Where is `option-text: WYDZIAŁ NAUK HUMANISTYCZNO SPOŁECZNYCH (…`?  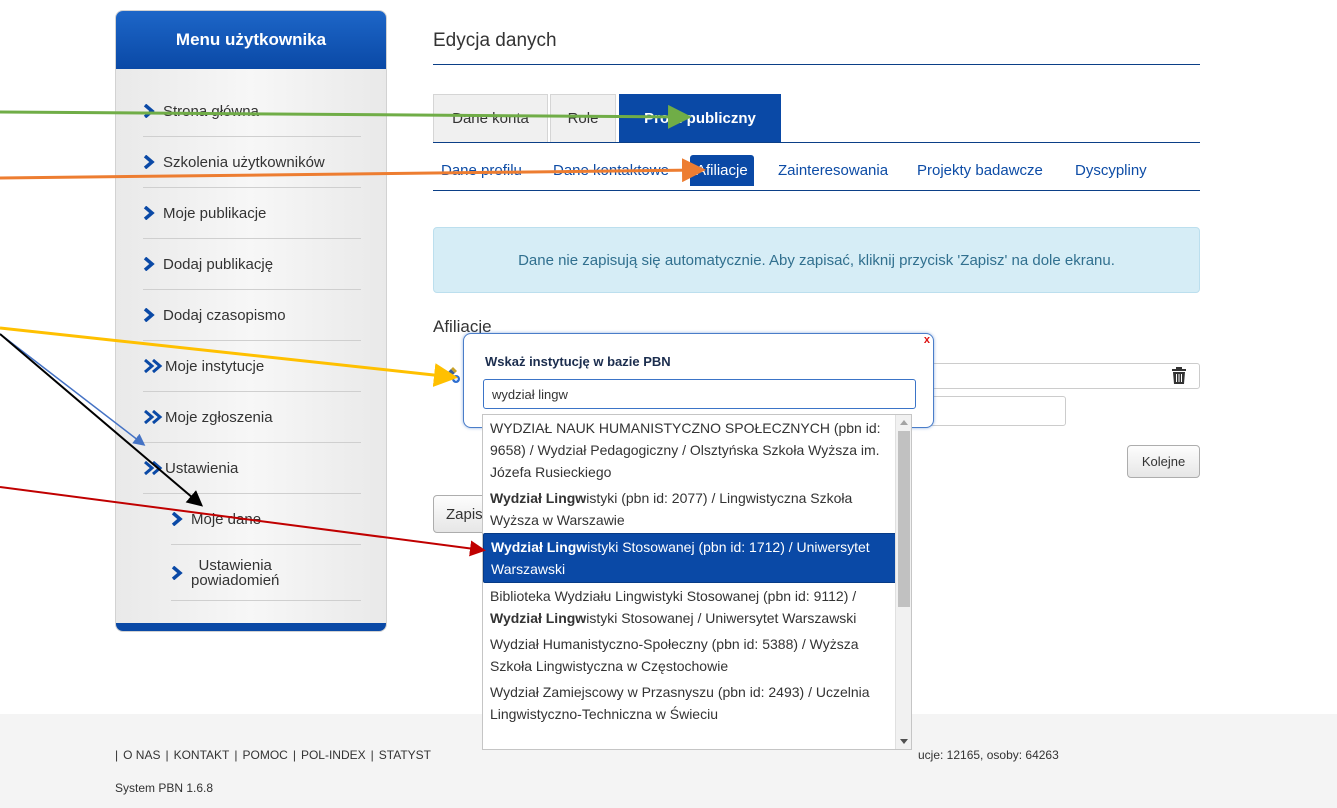
option-text: WYDZIAŁ NAUK HUMANISTYCZNO SPOŁECZNYCH (… is located at coordinates (685, 450).